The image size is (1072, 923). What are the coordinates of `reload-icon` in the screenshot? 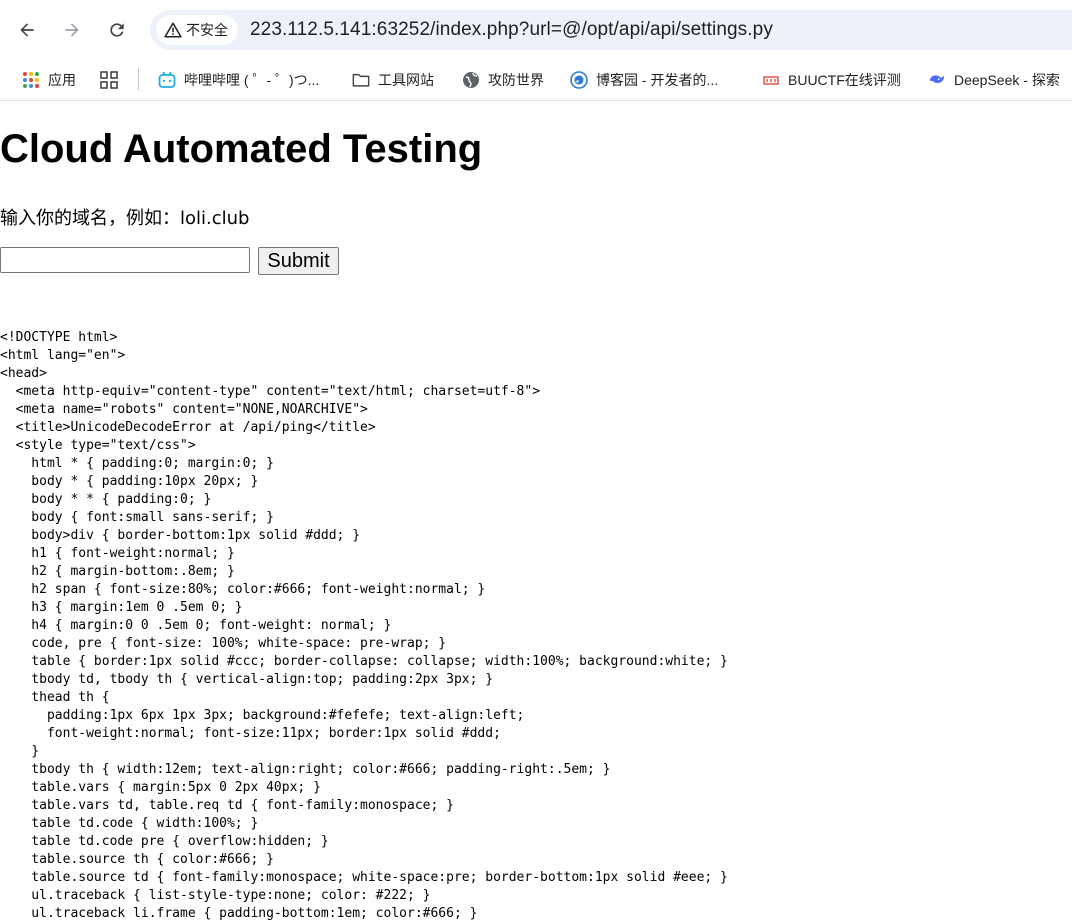 It's located at (117, 30).